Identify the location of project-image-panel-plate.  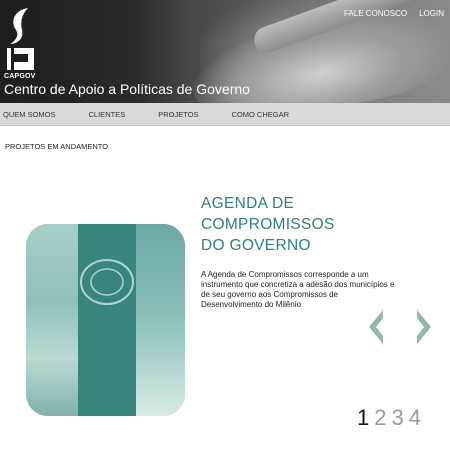
(107, 320).